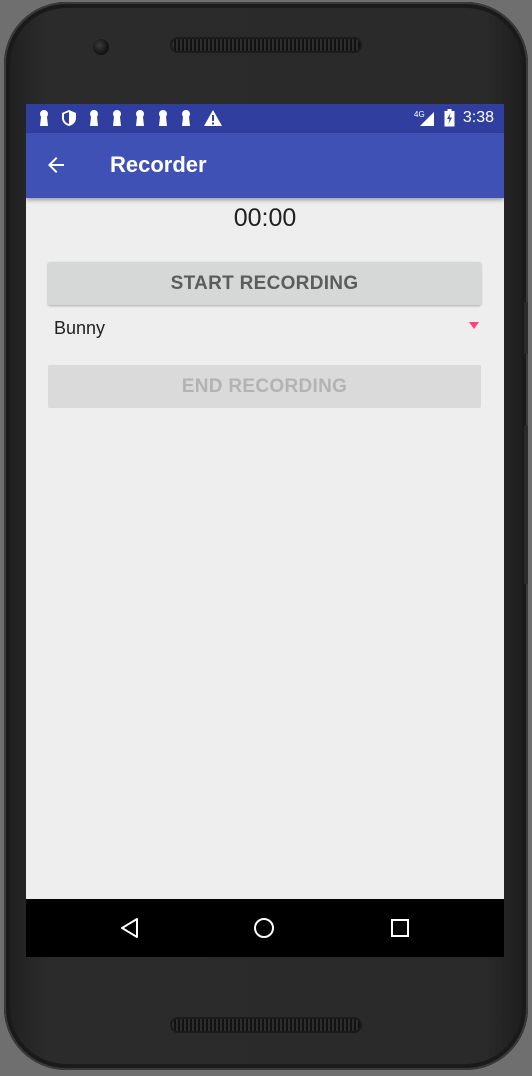 The width and height of the screenshot is (532, 1076). I want to click on signal-icon: 4G, so click(424, 118).